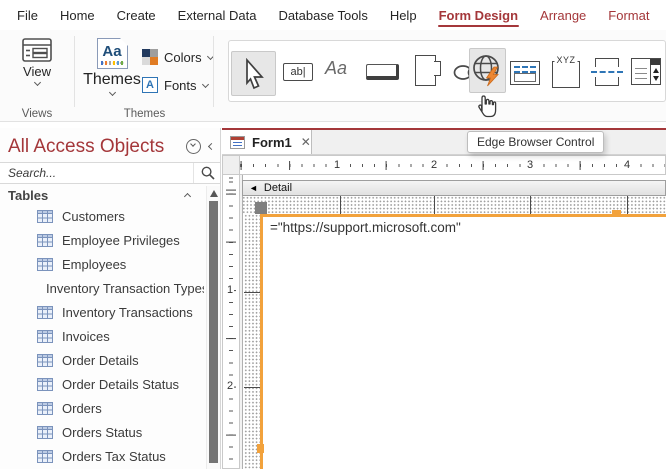 The height and width of the screenshot is (469, 666). Describe the element at coordinates (37, 82) in the screenshot. I see `view-dropdown-chevron-icon` at that location.